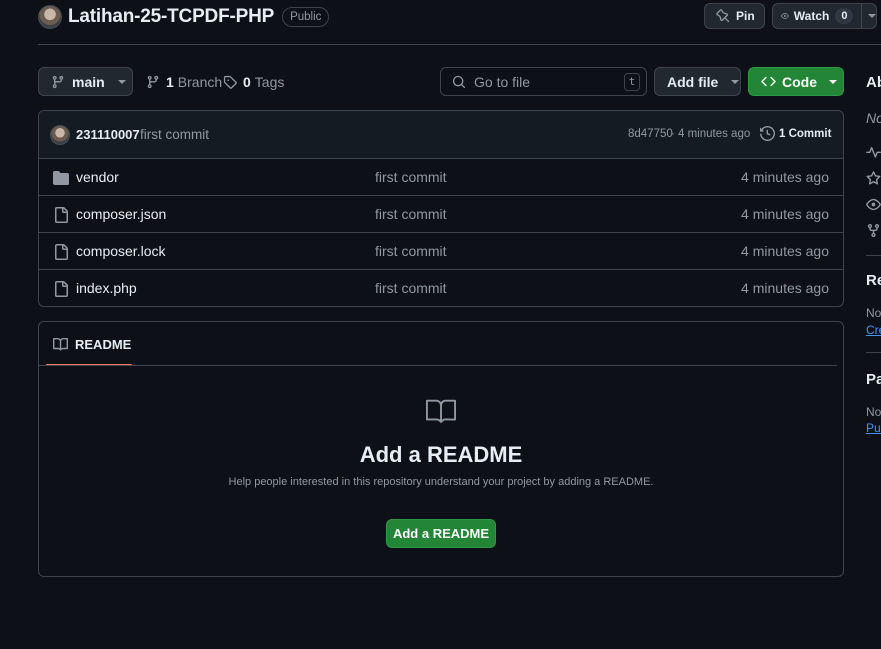  Describe the element at coordinates (873, 178) in the screenshot. I see `star-icon` at that location.